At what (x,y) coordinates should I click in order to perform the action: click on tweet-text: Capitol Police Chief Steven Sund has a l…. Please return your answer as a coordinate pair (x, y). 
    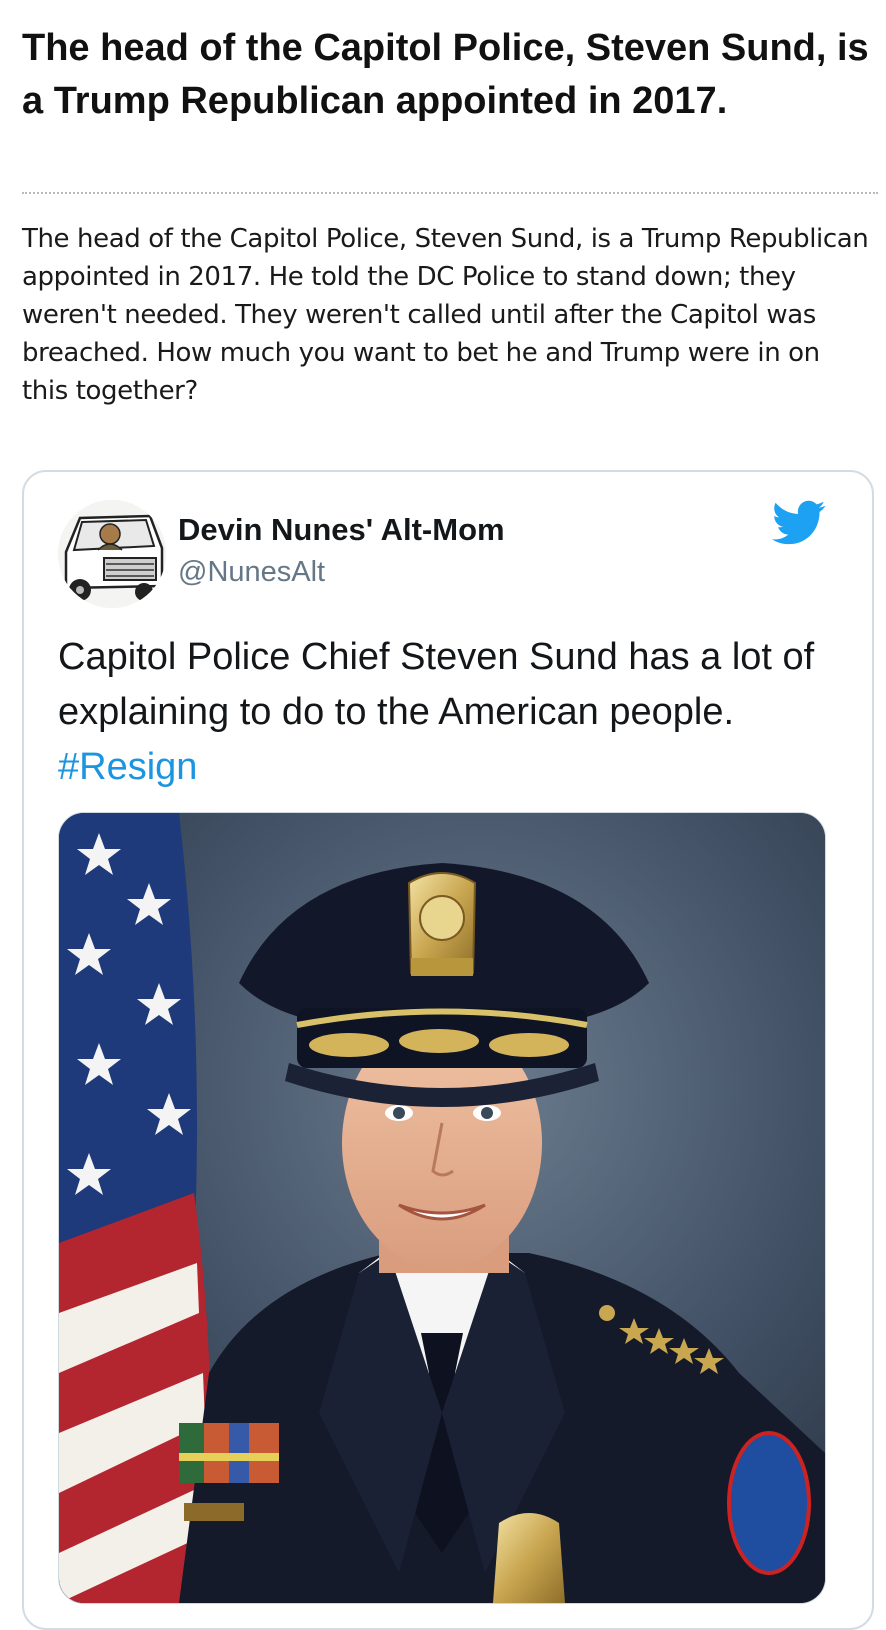
    Looking at the image, I should click on (448, 712).